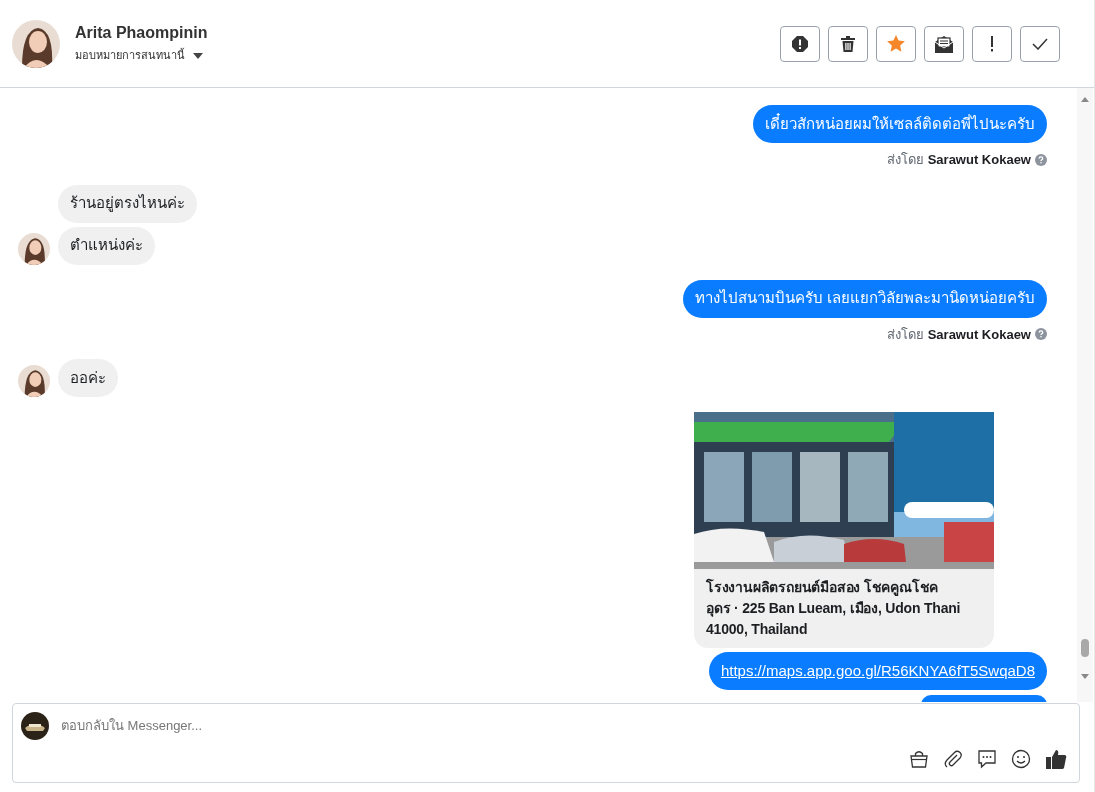 The height and width of the screenshot is (792, 1095). I want to click on trash-button, so click(848, 43).